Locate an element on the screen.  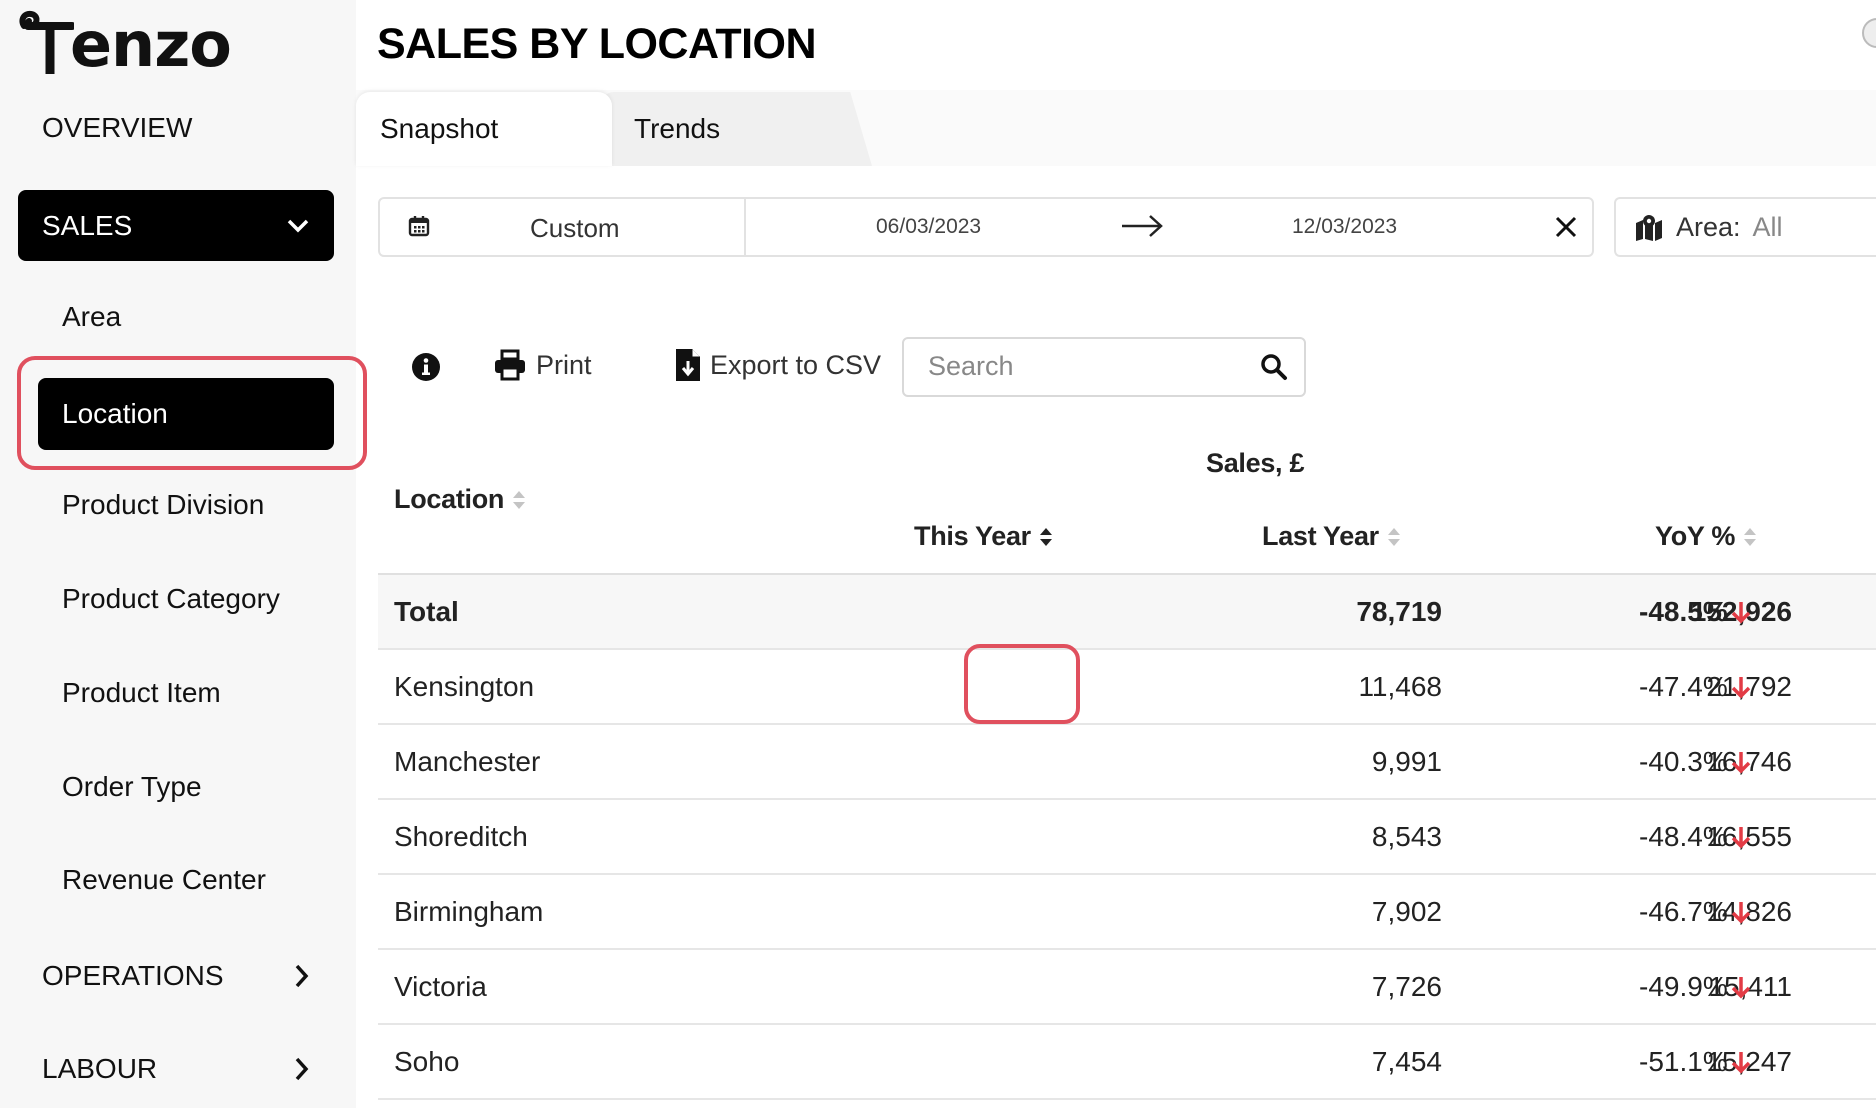
sort-desc-icon is located at coordinates (1045, 536).